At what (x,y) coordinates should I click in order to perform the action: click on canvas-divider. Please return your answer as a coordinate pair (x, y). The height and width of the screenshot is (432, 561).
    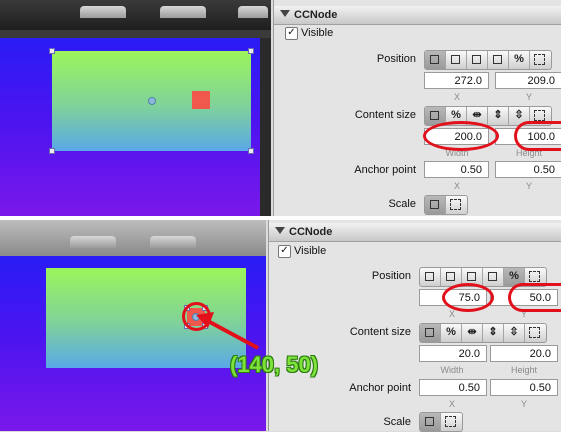
    Looking at the image, I should click on (265, 127).